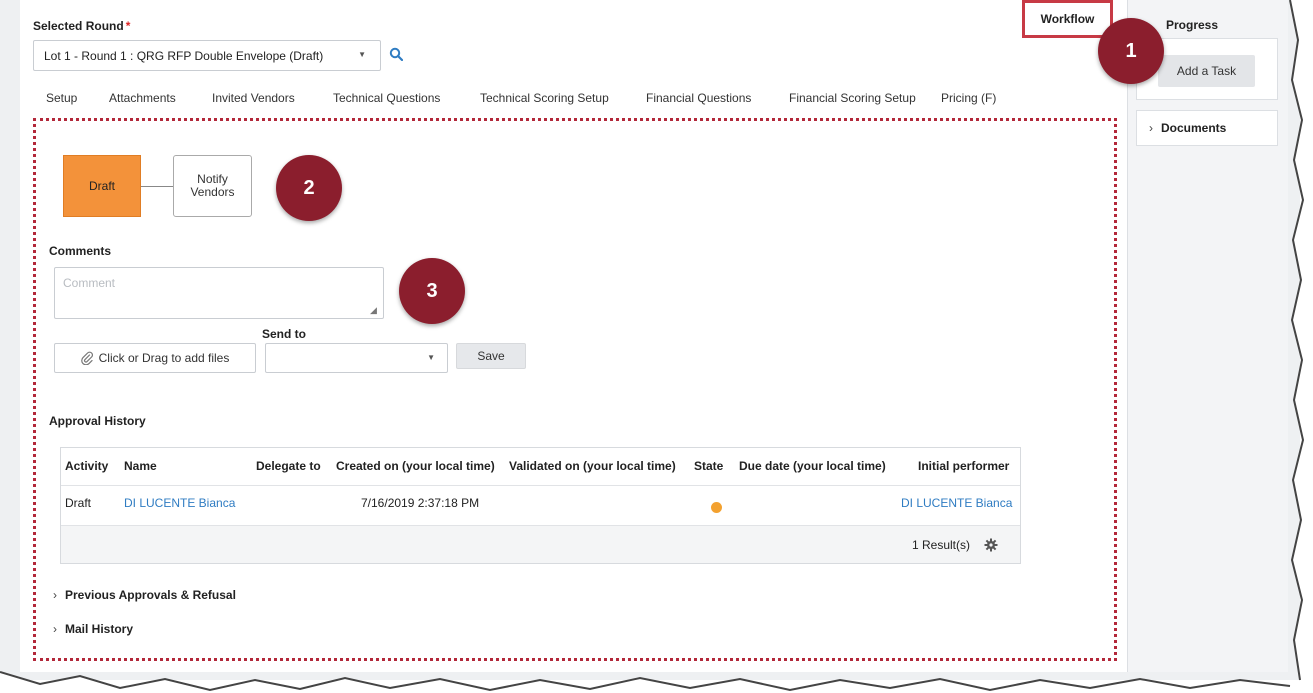 Image resolution: width=1313 pixels, height=693 pixels. What do you see at coordinates (212, 192) in the screenshot?
I see `workflow-step-notify-label-line2: Vendors` at bounding box center [212, 192].